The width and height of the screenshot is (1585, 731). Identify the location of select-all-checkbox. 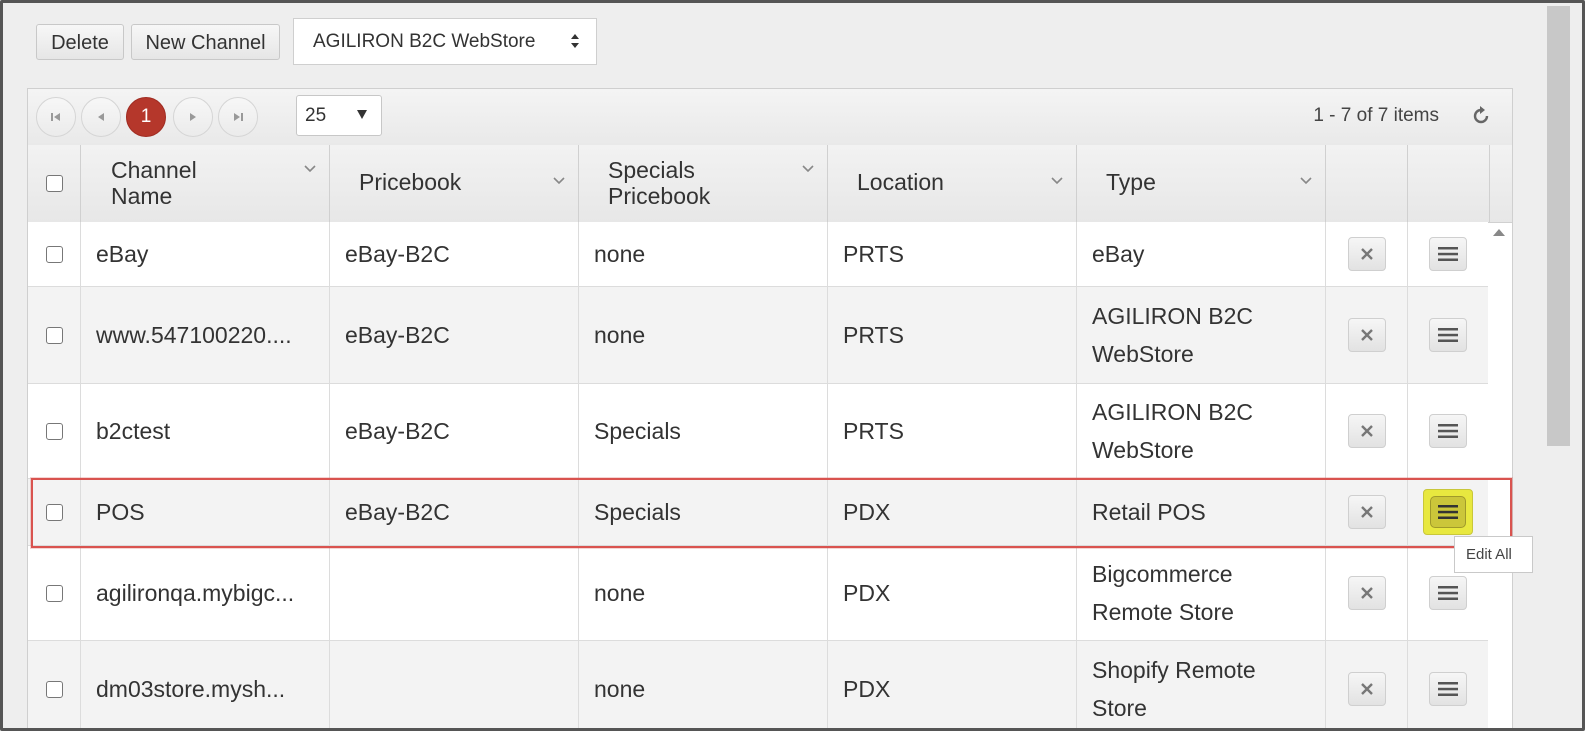
(54, 183).